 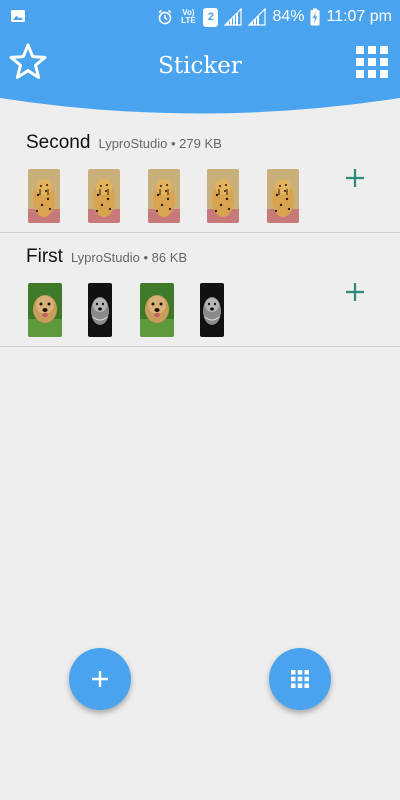 What do you see at coordinates (211, 17) in the screenshot?
I see `sim-badge: 2` at bounding box center [211, 17].